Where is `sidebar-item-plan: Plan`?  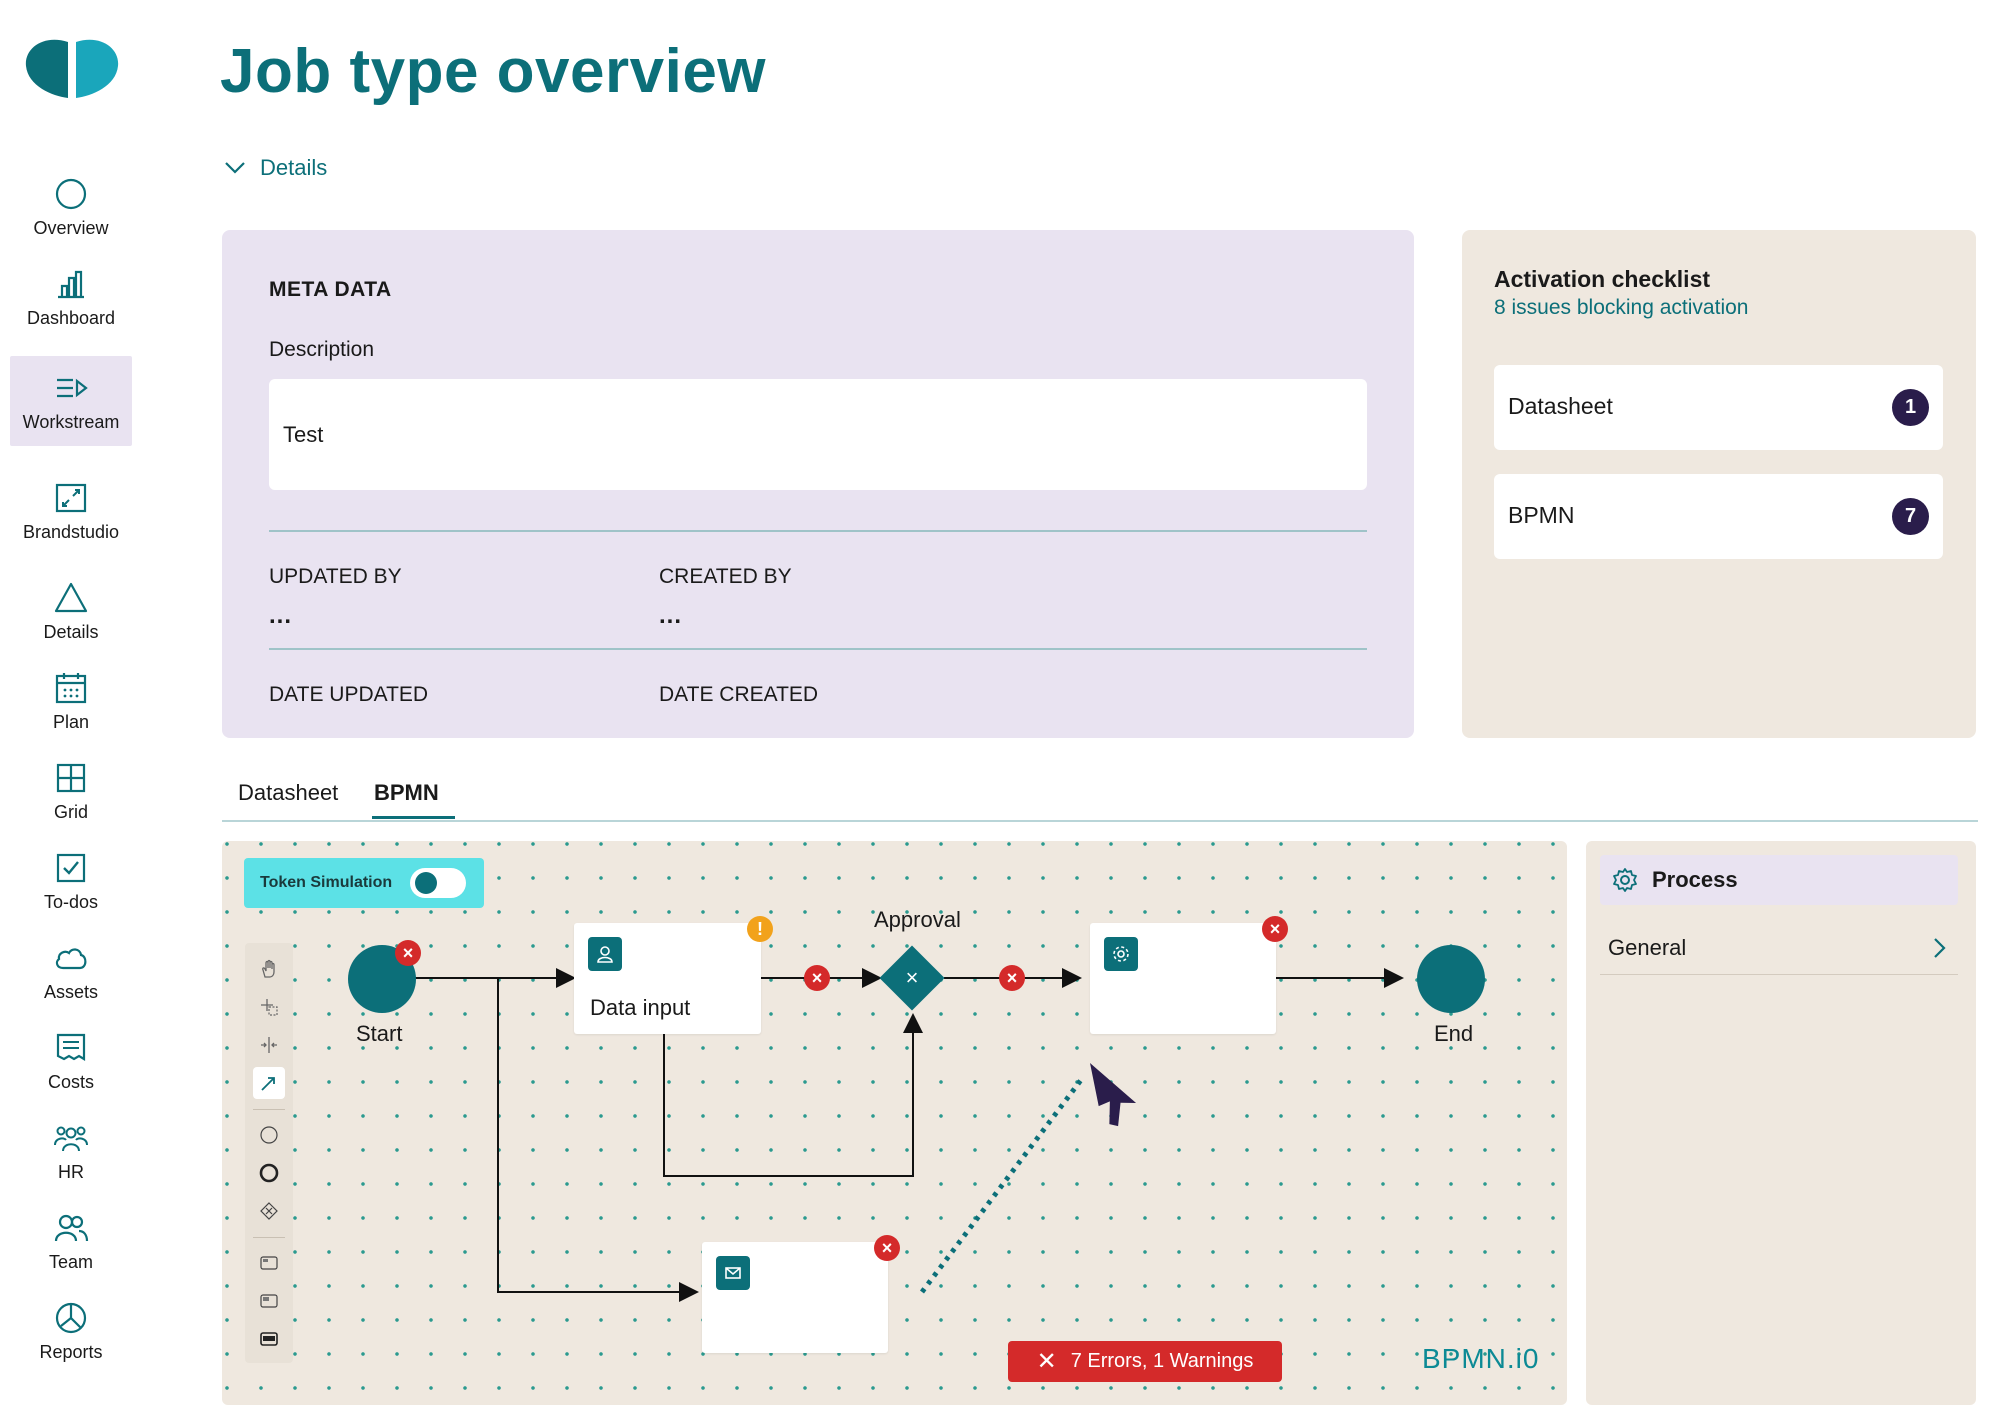
sidebar-item-plan: Plan is located at coordinates (71, 705).